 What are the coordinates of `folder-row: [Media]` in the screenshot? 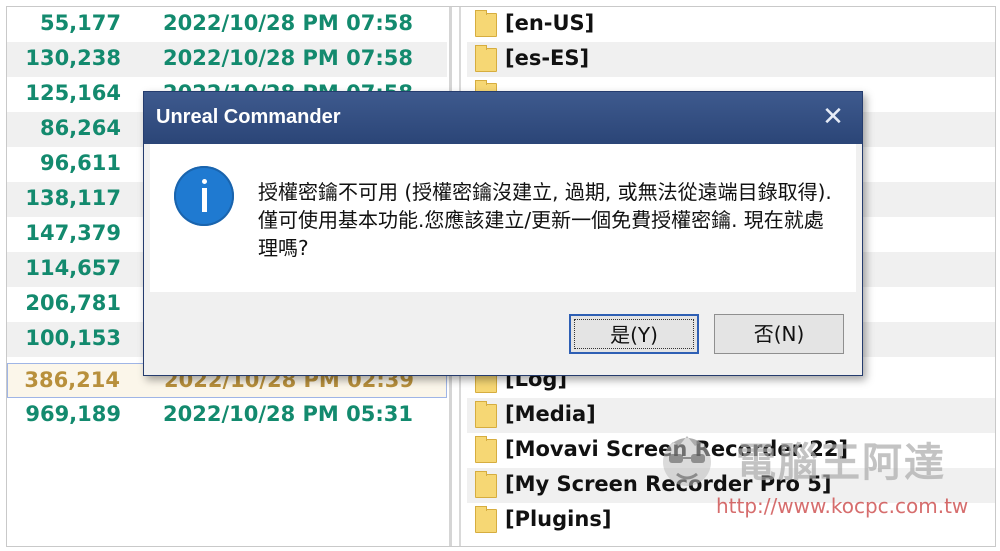 It's located at (731, 415).